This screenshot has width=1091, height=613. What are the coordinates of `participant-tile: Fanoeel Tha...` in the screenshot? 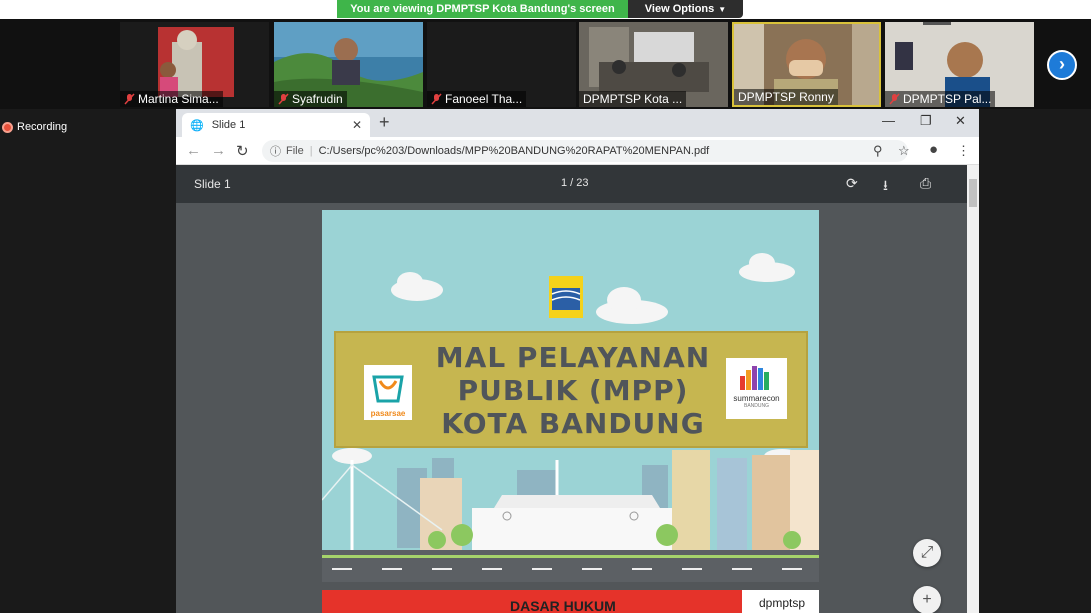 It's located at (501, 64).